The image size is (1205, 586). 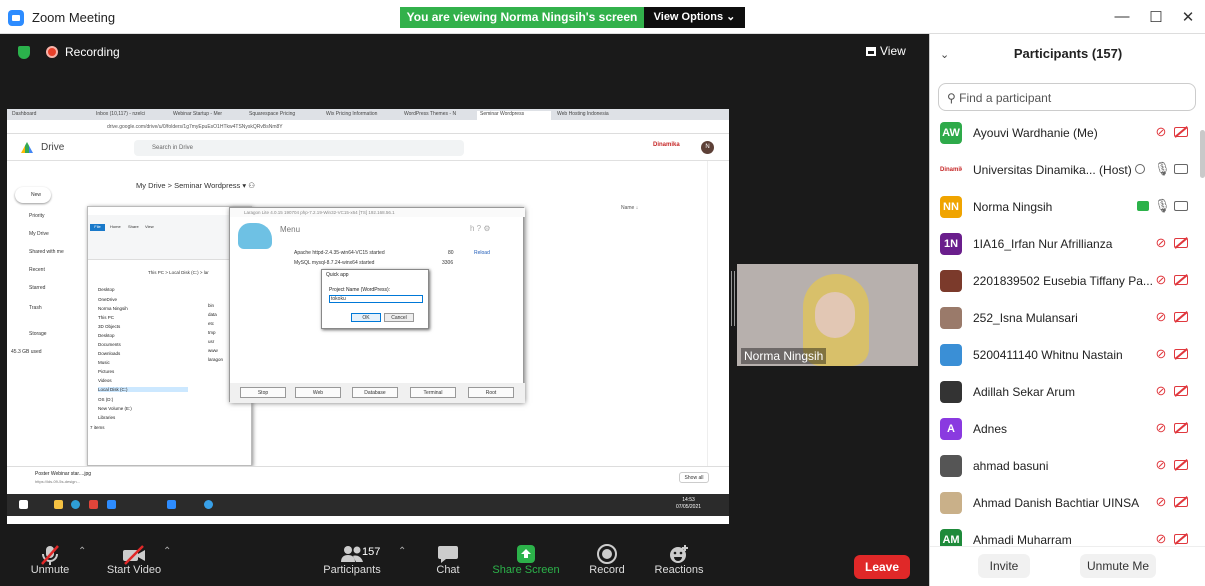 I want to click on participants-caret-icon: ⌃, so click(x=402, y=551).